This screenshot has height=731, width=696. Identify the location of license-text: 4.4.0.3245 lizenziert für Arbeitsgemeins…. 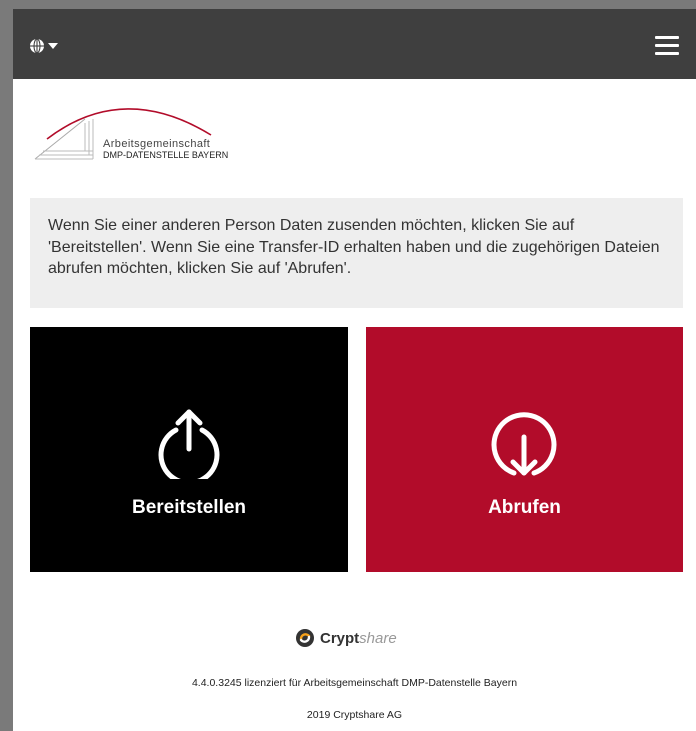
(354, 683).